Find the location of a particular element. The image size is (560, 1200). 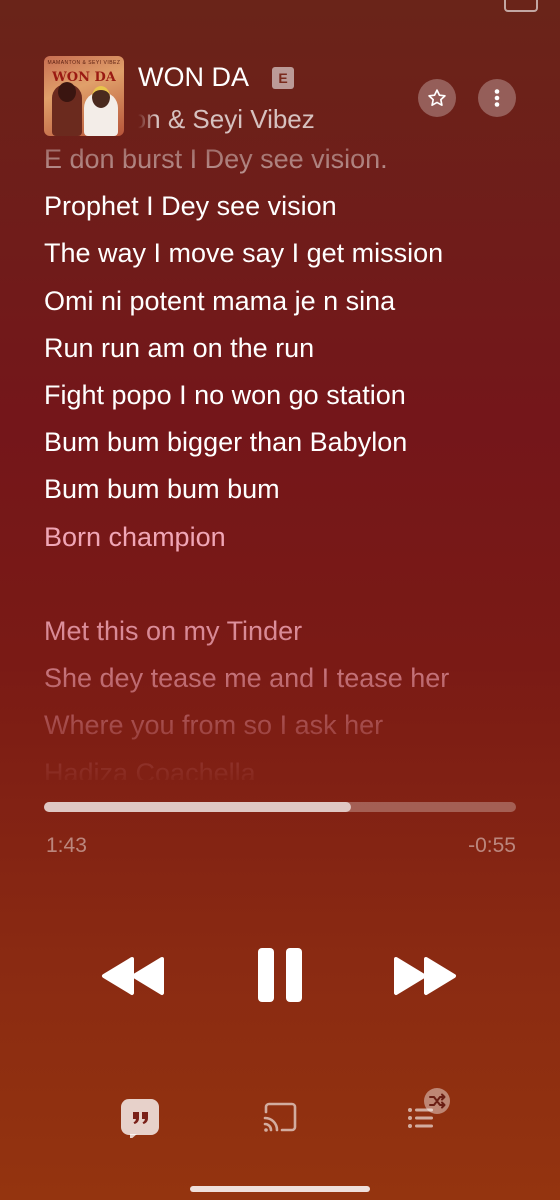

home-indicator is located at coordinates (280, 1189).